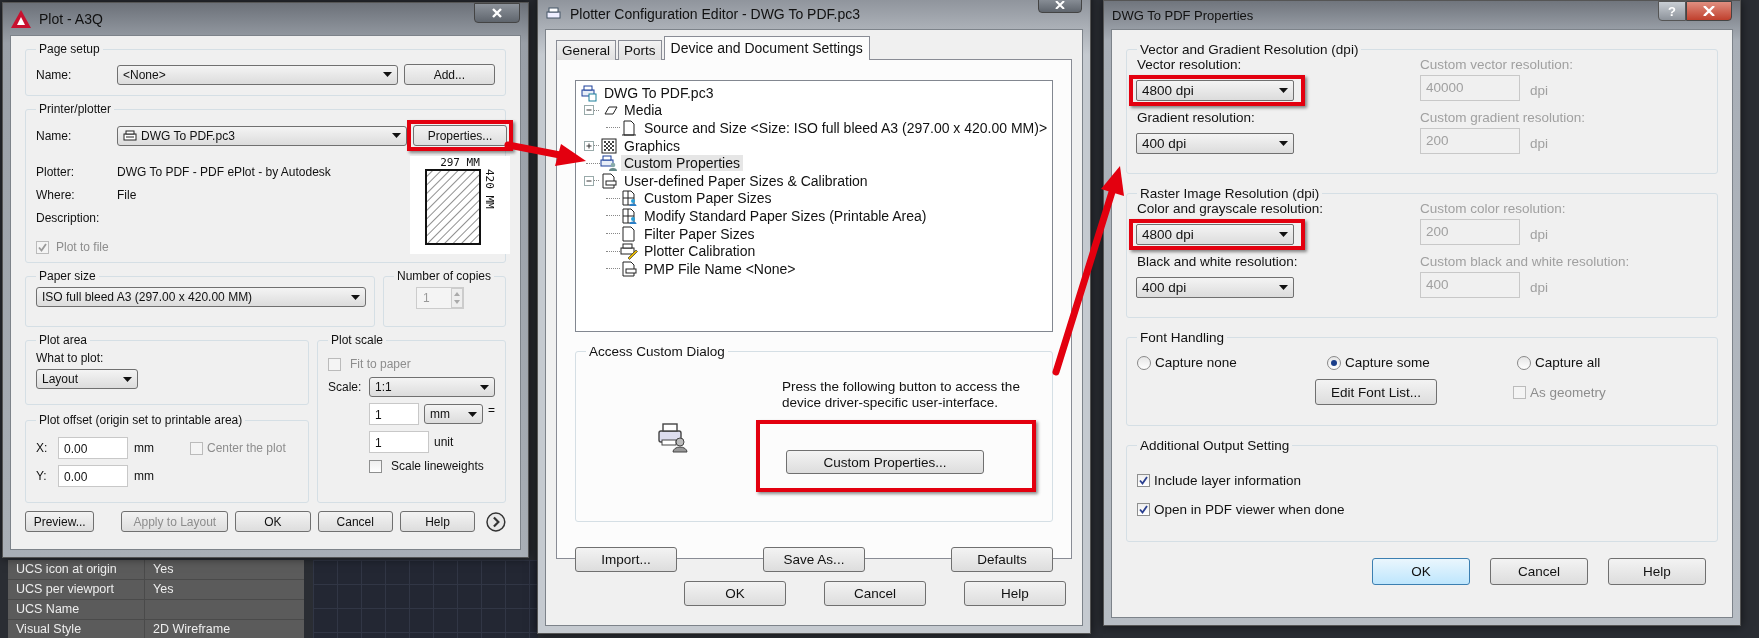 Image resolution: width=1759 pixels, height=638 pixels. I want to click on expand-icon, so click(589, 145).